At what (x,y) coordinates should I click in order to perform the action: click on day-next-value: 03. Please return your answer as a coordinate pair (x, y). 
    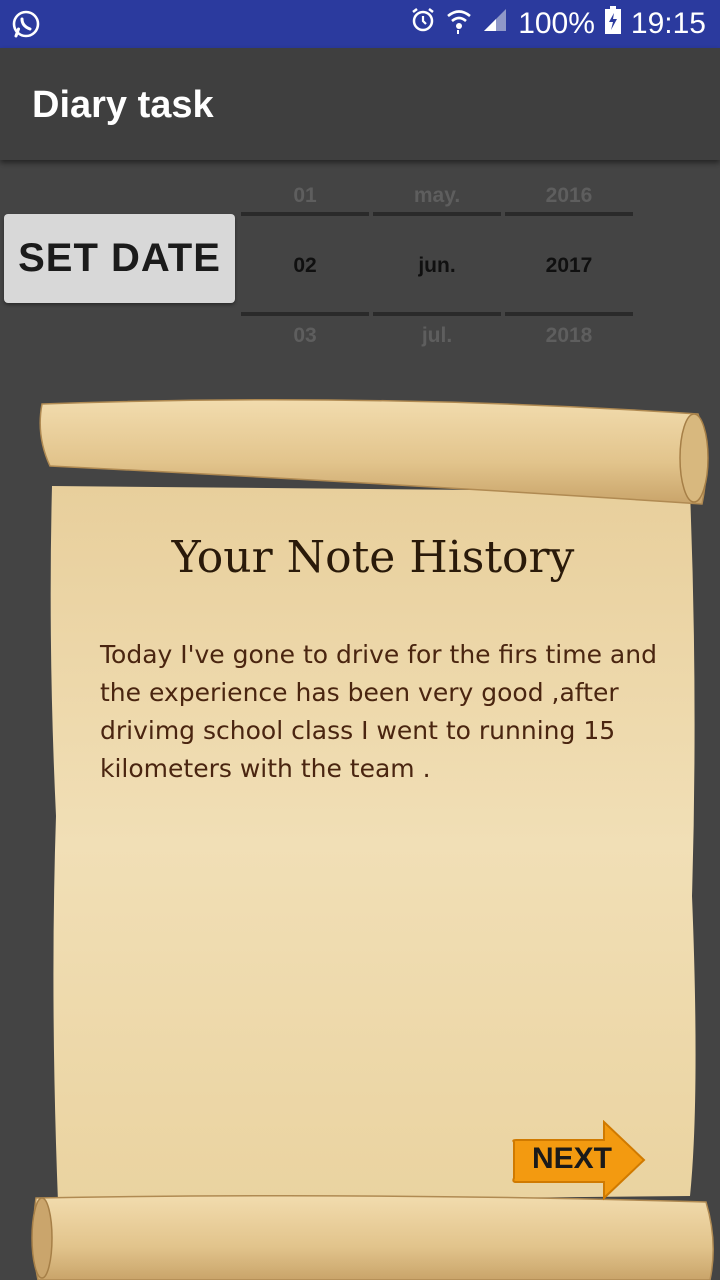
    Looking at the image, I should click on (305, 336).